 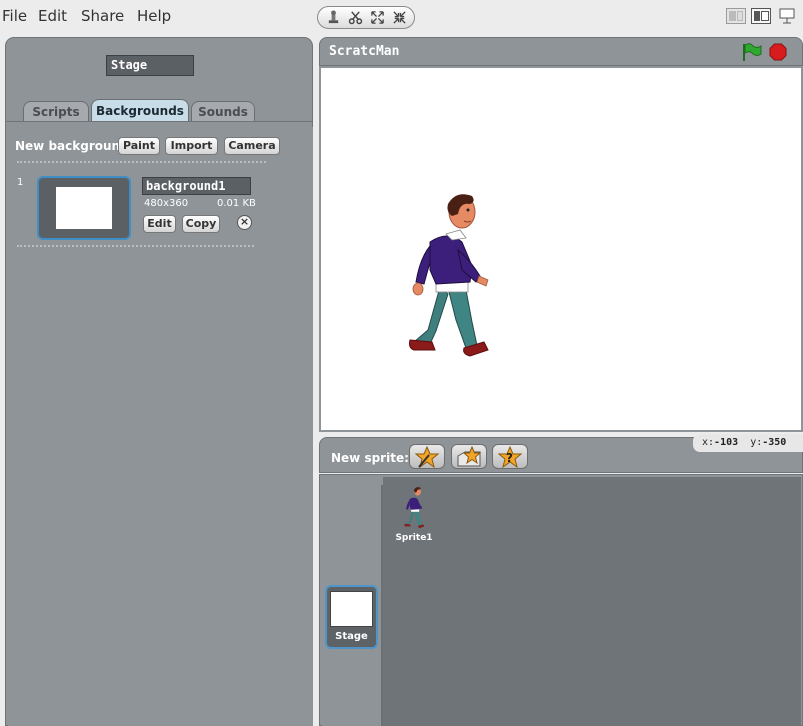 What do you see at coordinates (252, 146) in the screenshot?
I see `camera-background-button: Camera` at bounding box center [252, 146].